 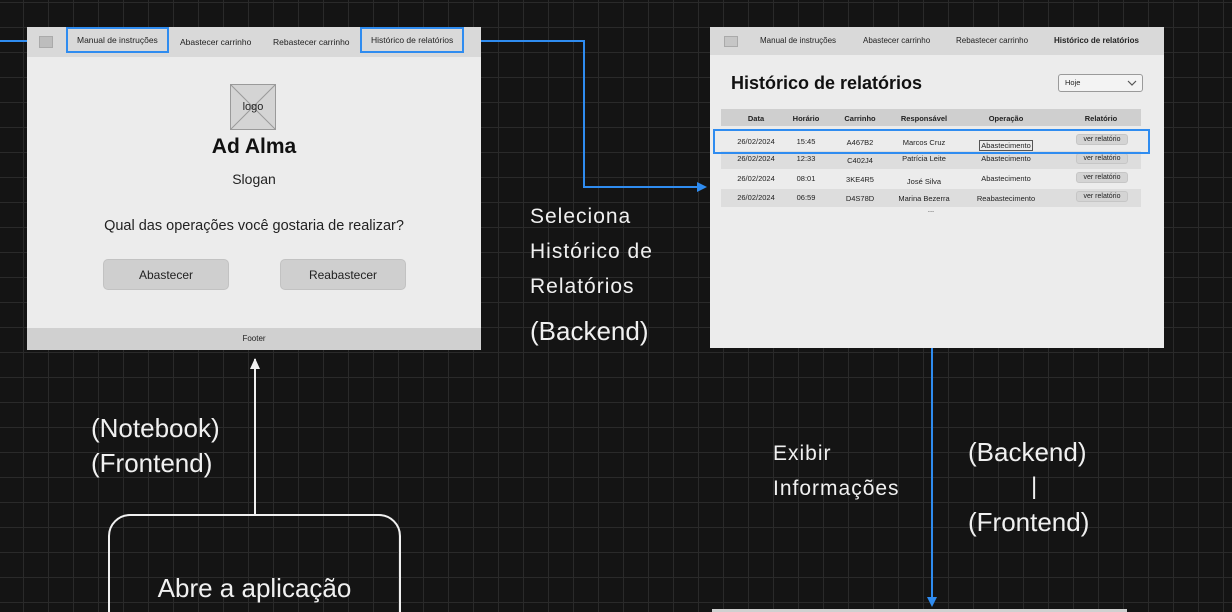 What do you see at coordinates (254, 588) in the screenshot?
I see `start-step-label: Abre a aplicação` at bounding box center [254, 588].